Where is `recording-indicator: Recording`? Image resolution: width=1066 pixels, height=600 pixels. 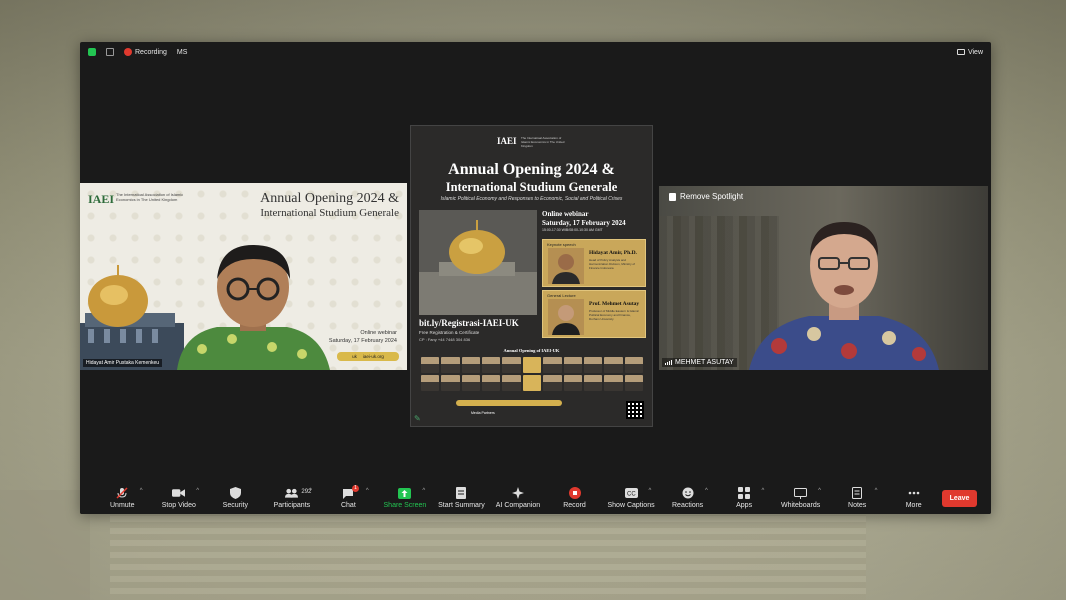 recording-indicator: Recording is located at coordinates (145, 52).